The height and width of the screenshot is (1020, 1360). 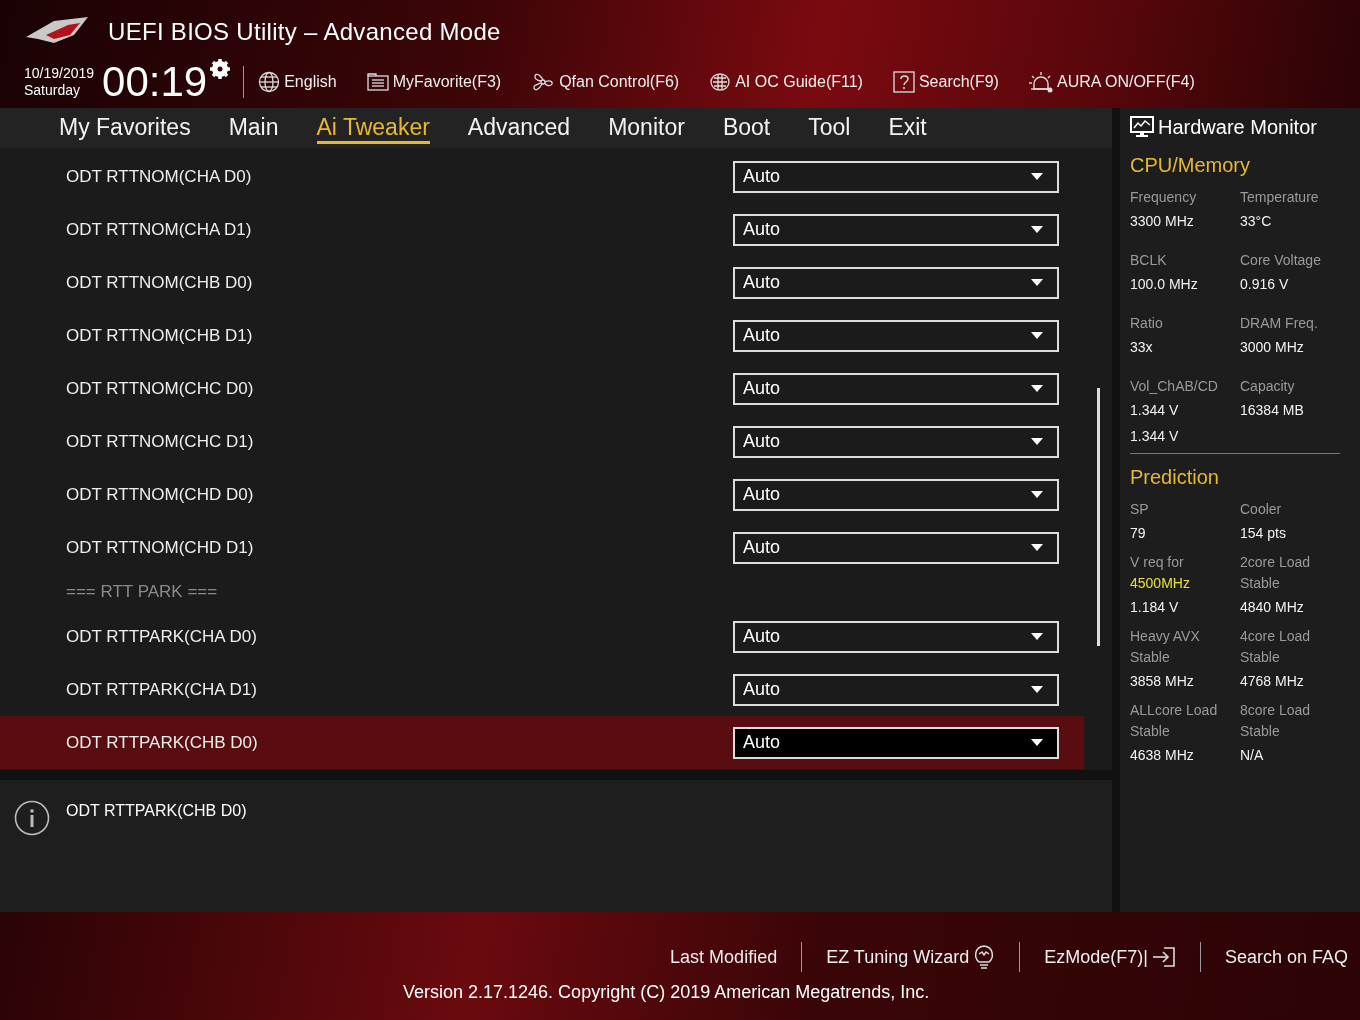 What do you see at coordinates (159, 335) in the screenshot?
I see `setting-label: ODT RTTNOM(CHB D1)` at bounding box center [159, 335].